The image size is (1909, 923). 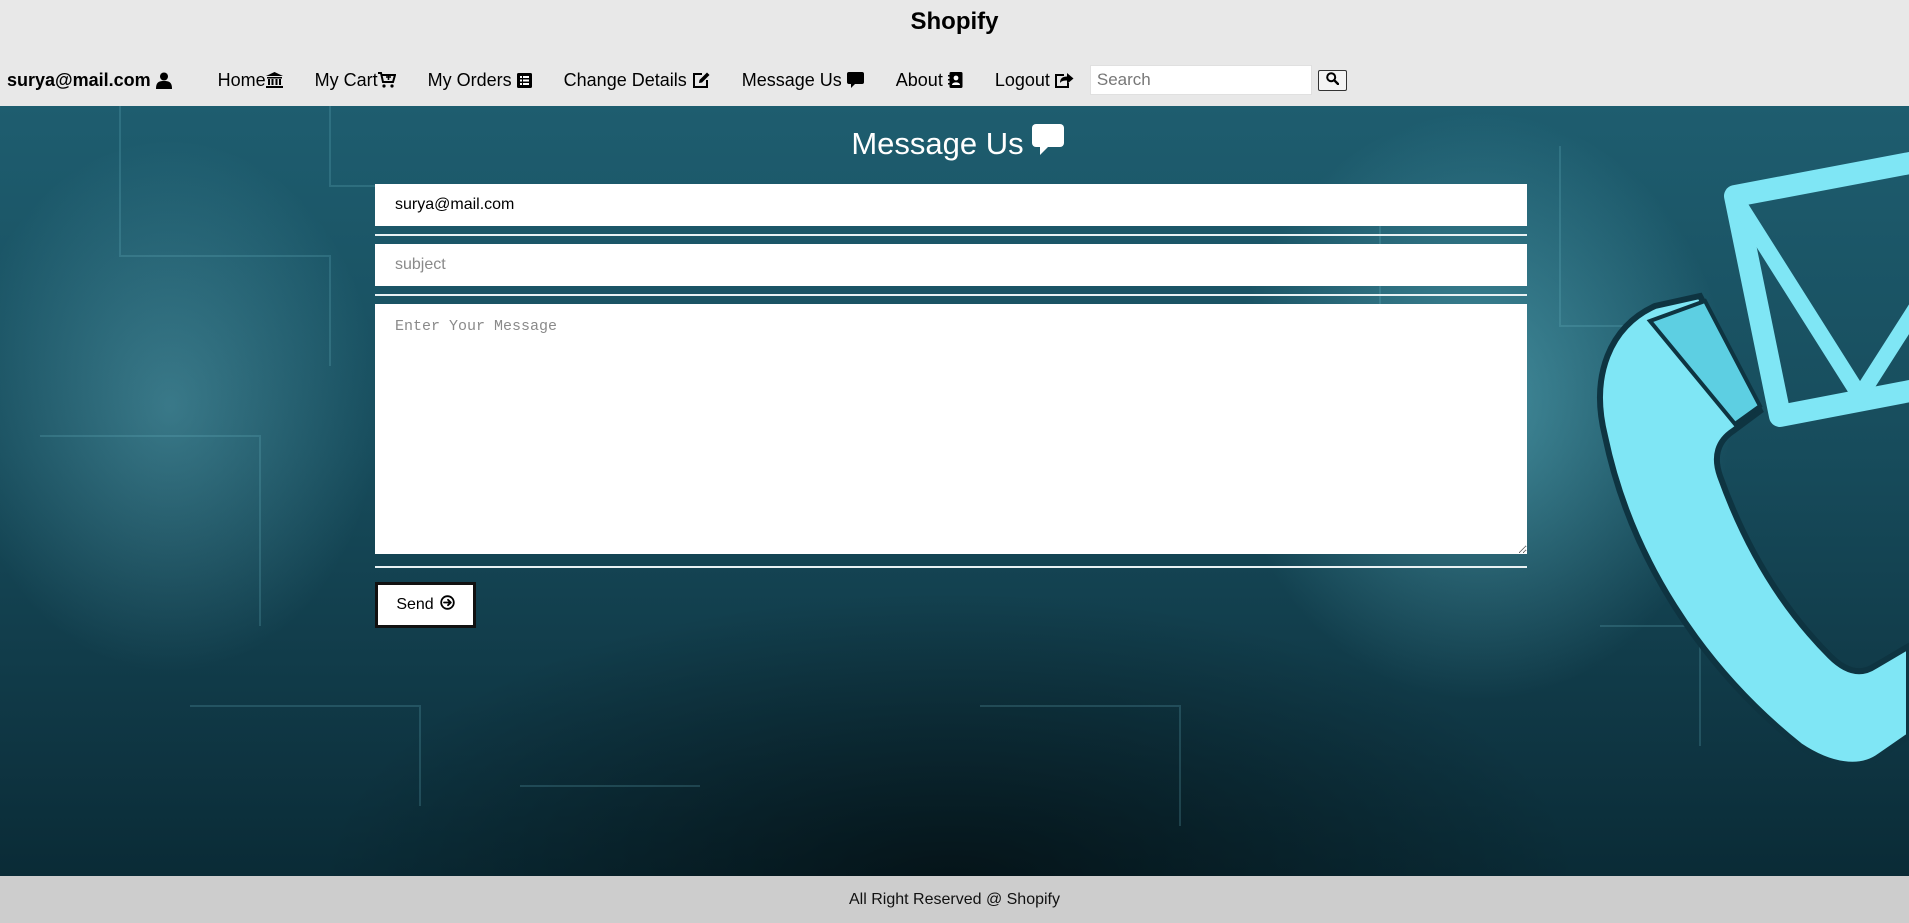 I want to click on cart-plus-icon, so click(x=386, y=80).